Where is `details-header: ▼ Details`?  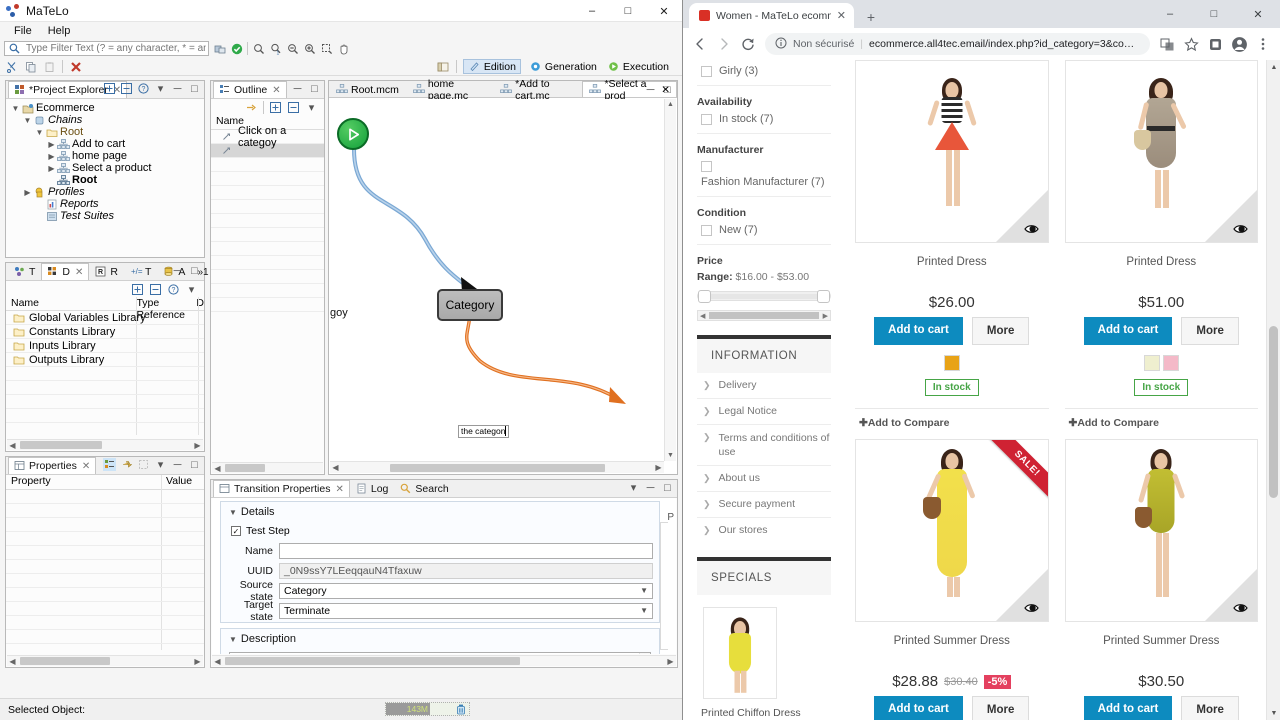
details-header: ▼ Details is located at coordinates (440, 512).